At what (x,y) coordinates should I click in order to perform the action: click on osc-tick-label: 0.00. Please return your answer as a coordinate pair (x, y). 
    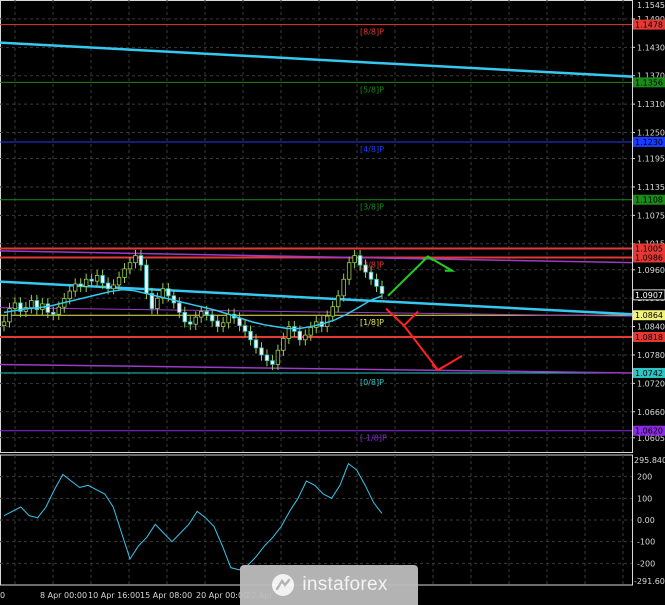
    Looking at the image, I should click on (646, 520).